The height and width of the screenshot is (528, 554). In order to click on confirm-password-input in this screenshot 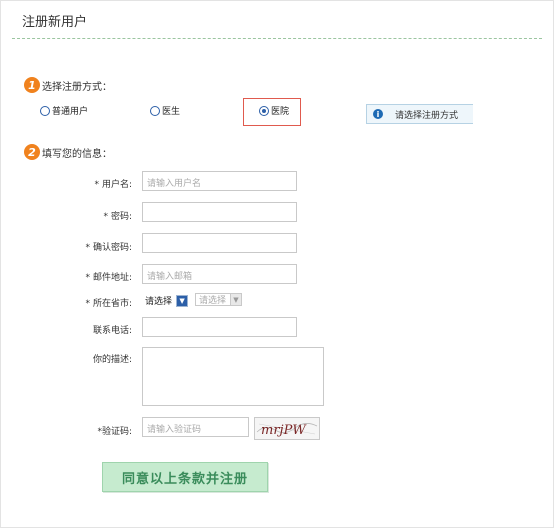, I will do `click(219, 243)`.